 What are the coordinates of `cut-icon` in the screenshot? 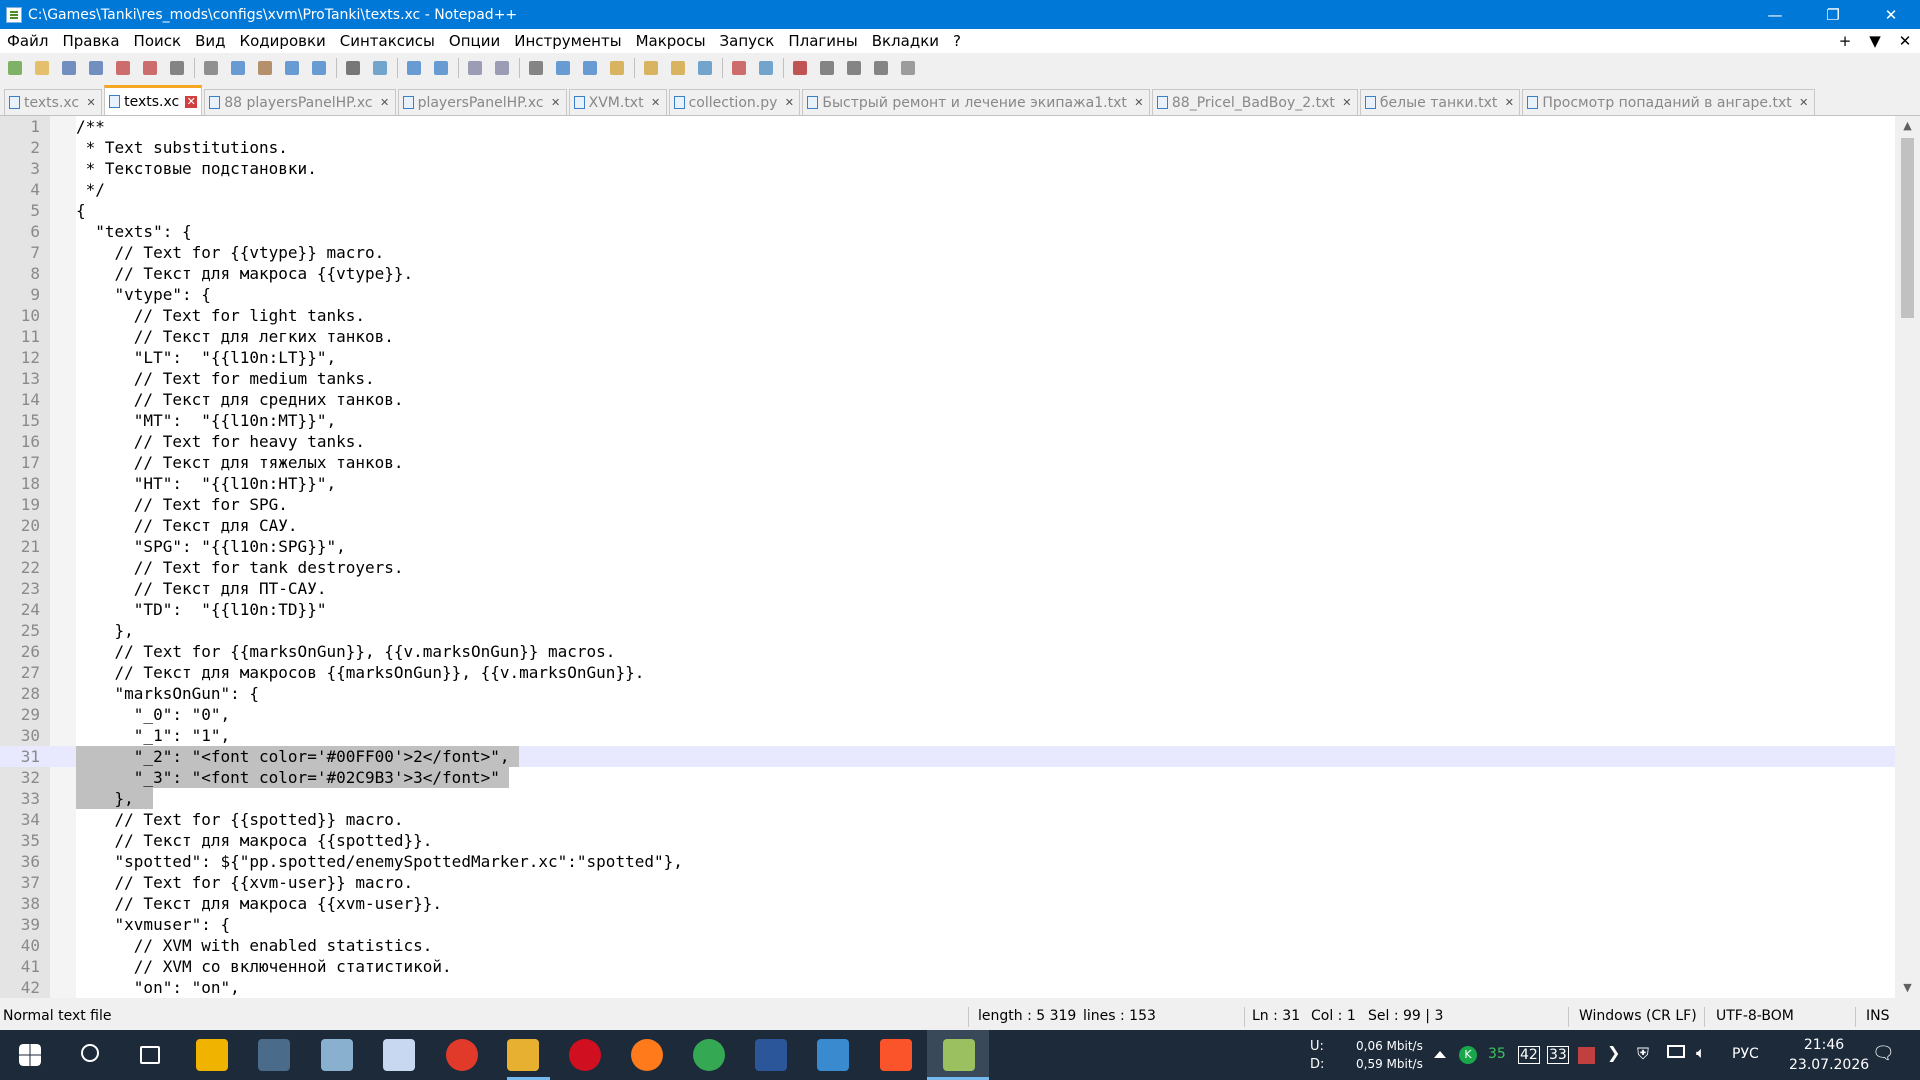 It's located at (211, 68).